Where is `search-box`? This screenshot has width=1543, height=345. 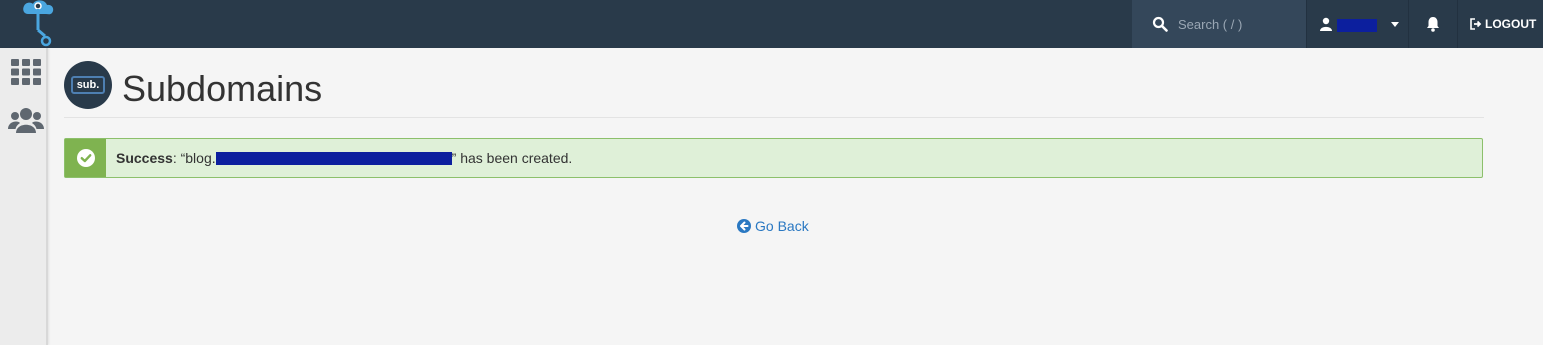 search-box is located at coordinates (1219, 24).